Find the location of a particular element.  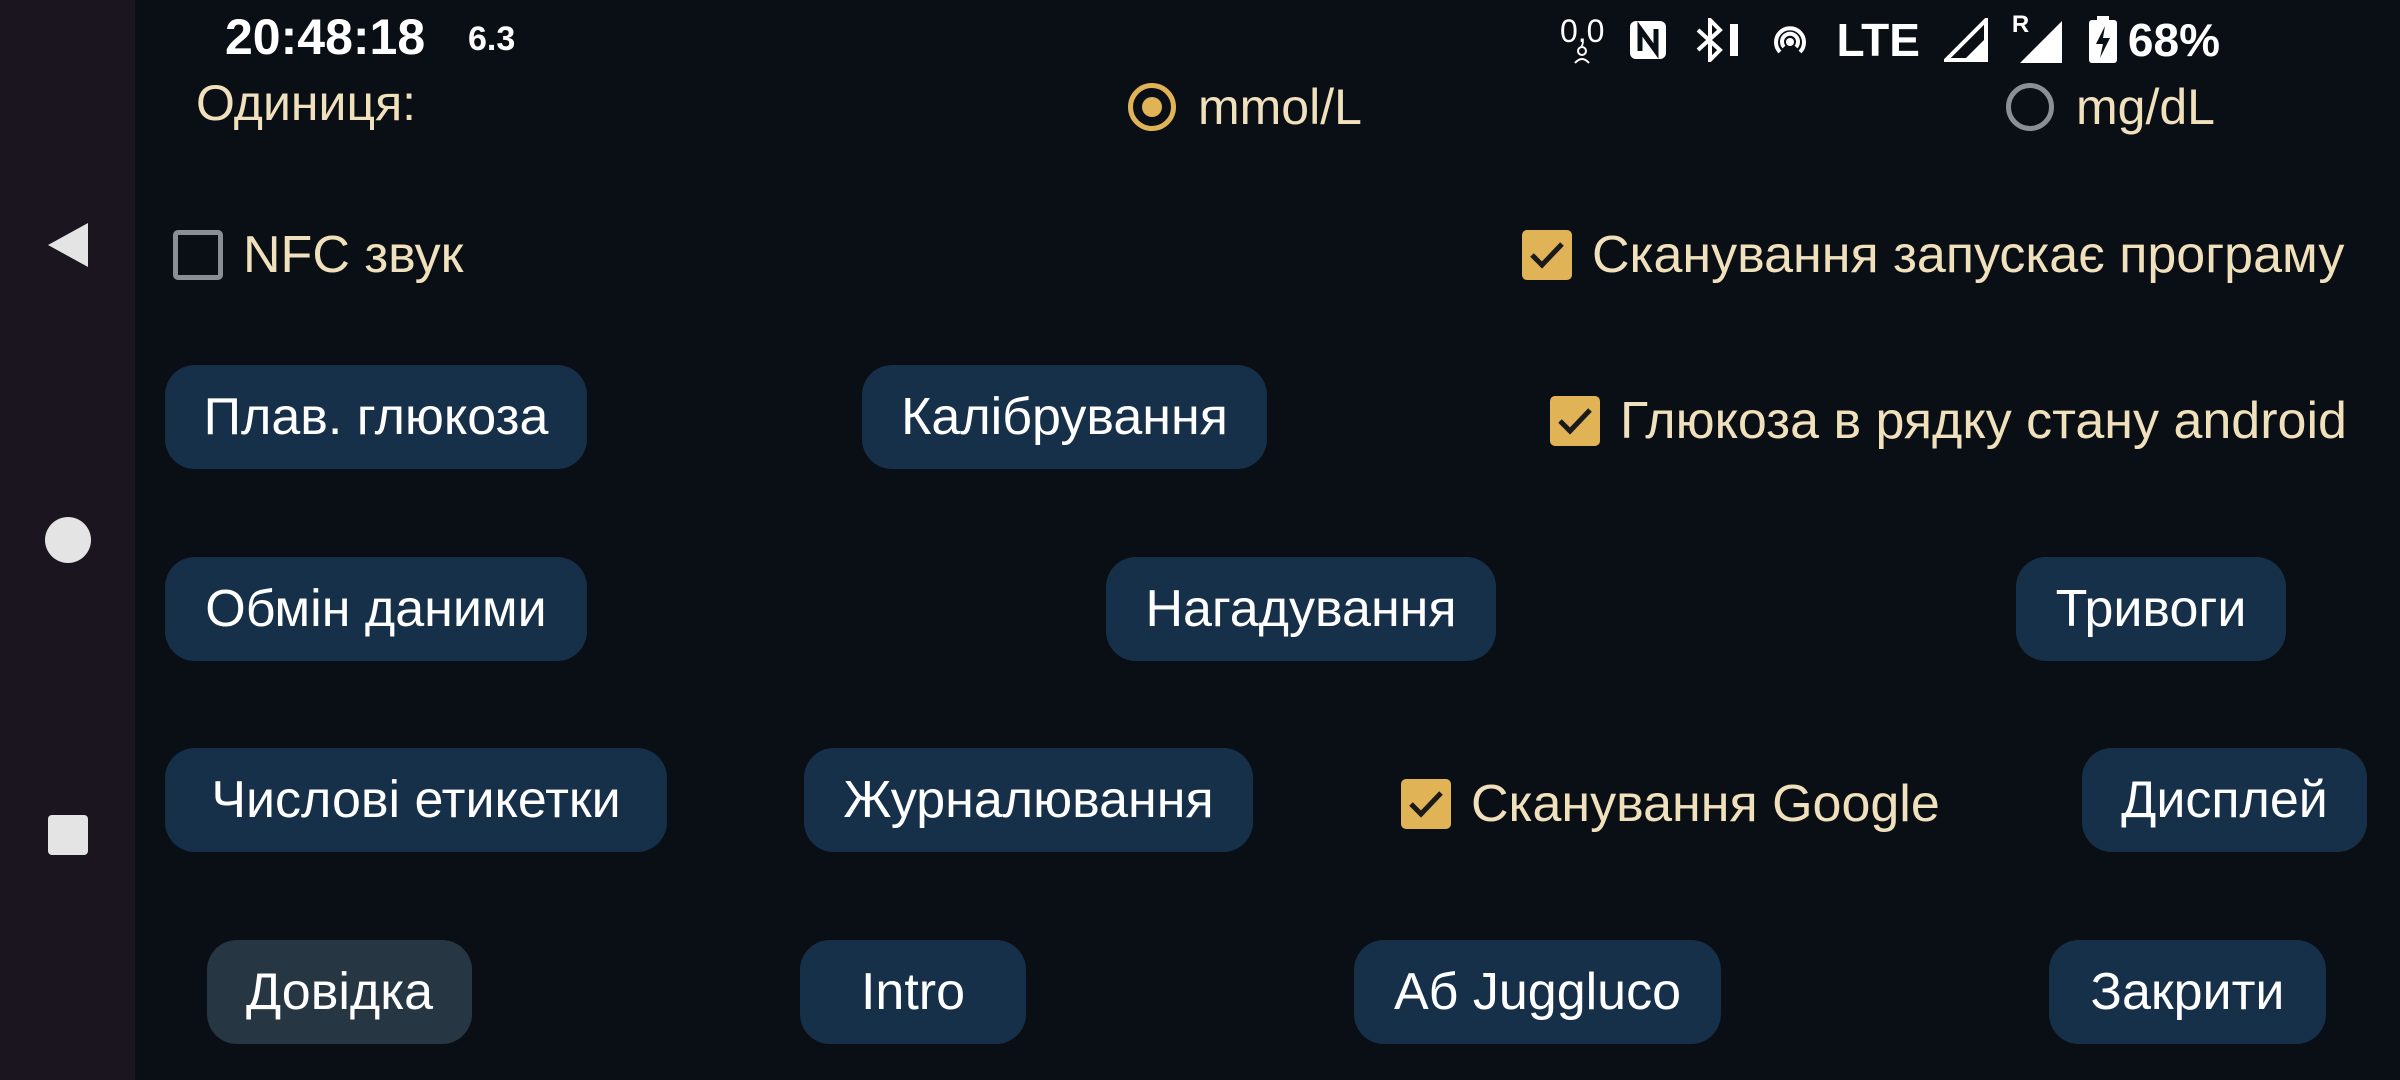

unit-radio-mgdl: mg/dL is located at coordinates (2110, 107).